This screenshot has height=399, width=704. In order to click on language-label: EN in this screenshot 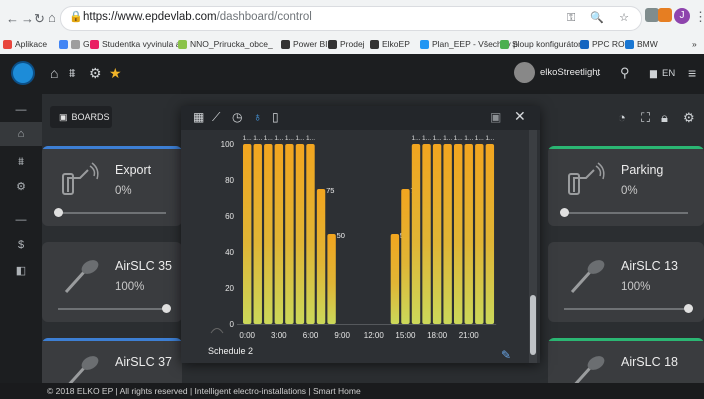, I will do `click(668, 73)`.